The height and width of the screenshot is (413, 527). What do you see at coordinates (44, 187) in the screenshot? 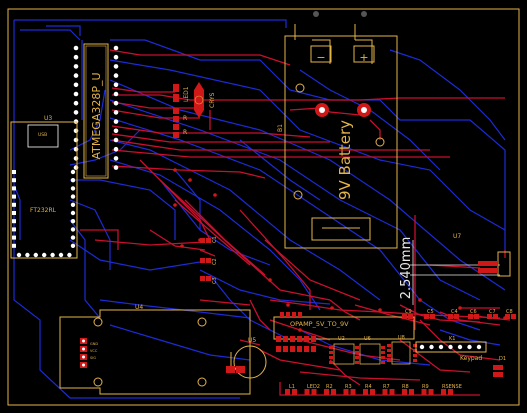
I see `ft232rl-module: USB U3 FT232RL` at bounding box center [44, 187].